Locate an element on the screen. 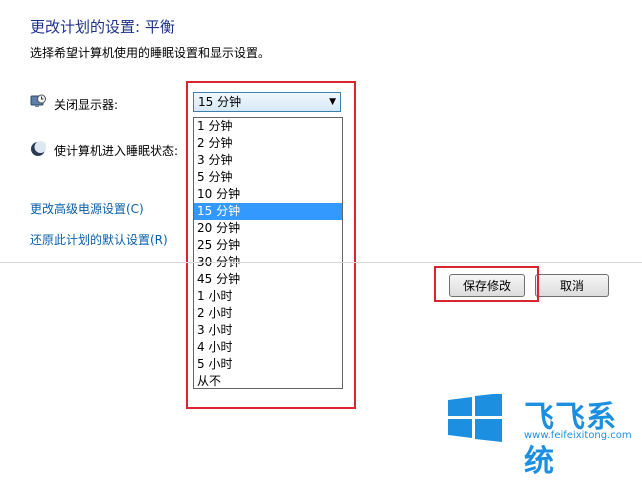  watermark: 飞飞系统 www.feifeixitong.com is located at coordinates (541, 434).